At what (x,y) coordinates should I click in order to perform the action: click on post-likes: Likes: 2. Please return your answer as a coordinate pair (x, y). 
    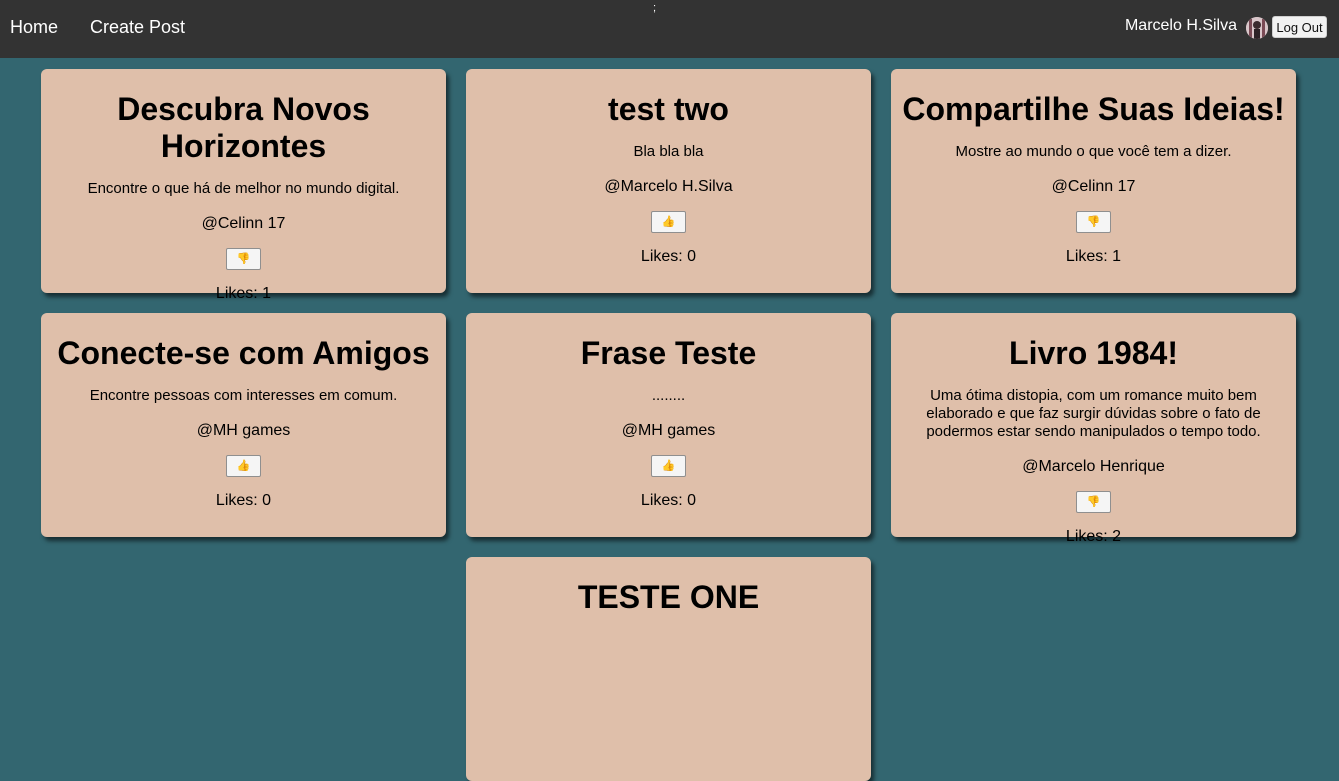
    Looking at the image, I should click on (1093, 536).